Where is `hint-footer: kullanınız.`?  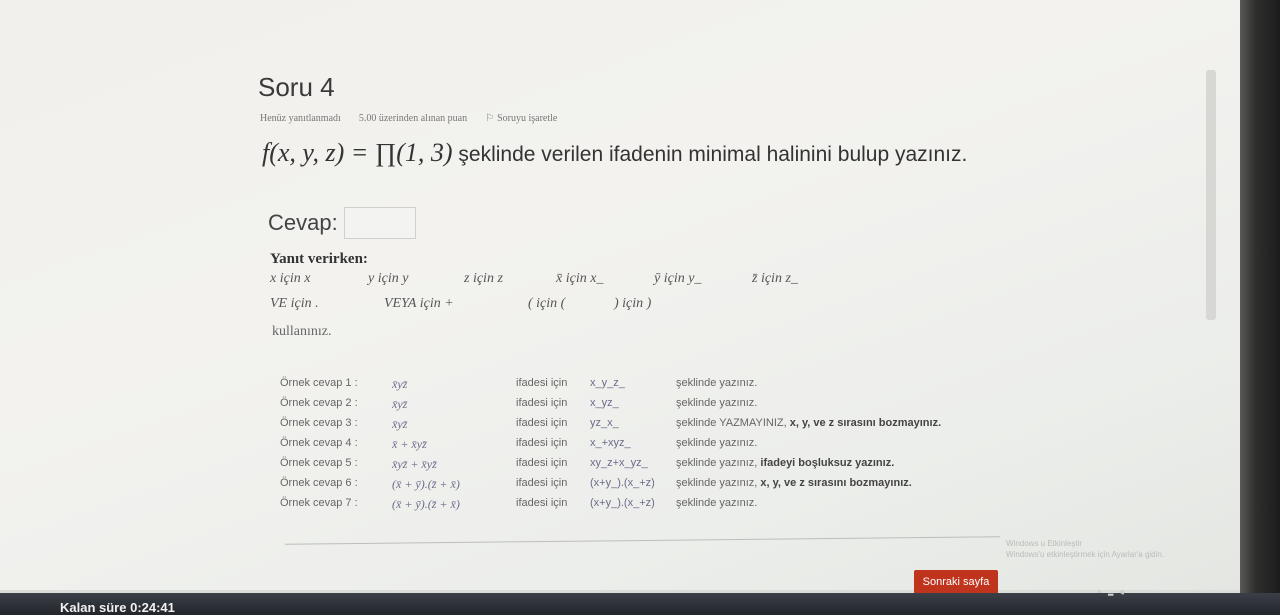 hint-footer: kullanınız. is located at coordinates (302, 331).